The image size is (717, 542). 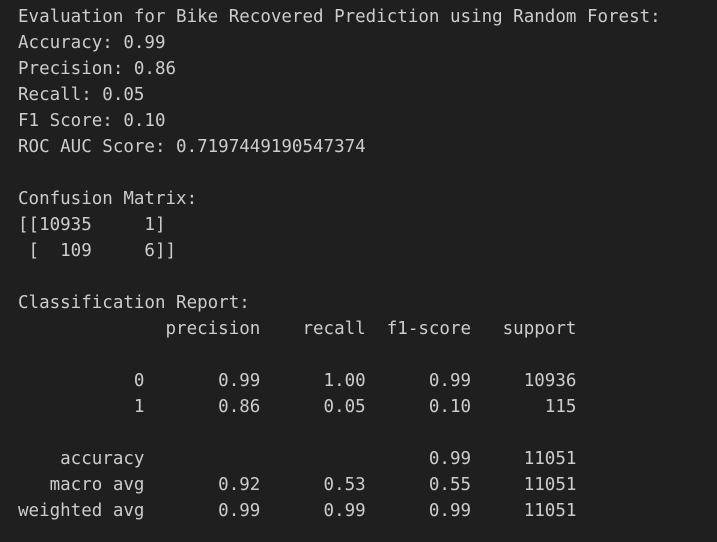 What do you see at coordinates (297, 407) in the screenshot?
I see `report-row-class-1: 1 0.86 0.05 0.10 115` at bounding box center [297, 407].